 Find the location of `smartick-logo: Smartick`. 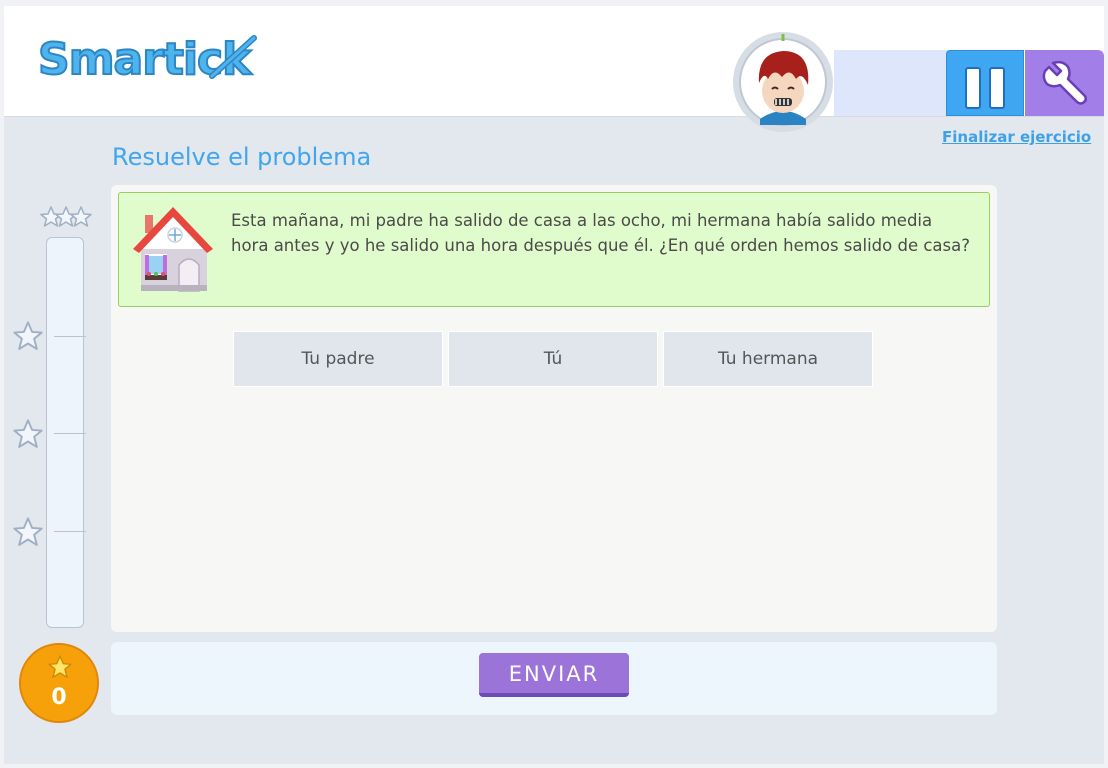

smartick-logo: Smartick is located at coordinates (151, 60).